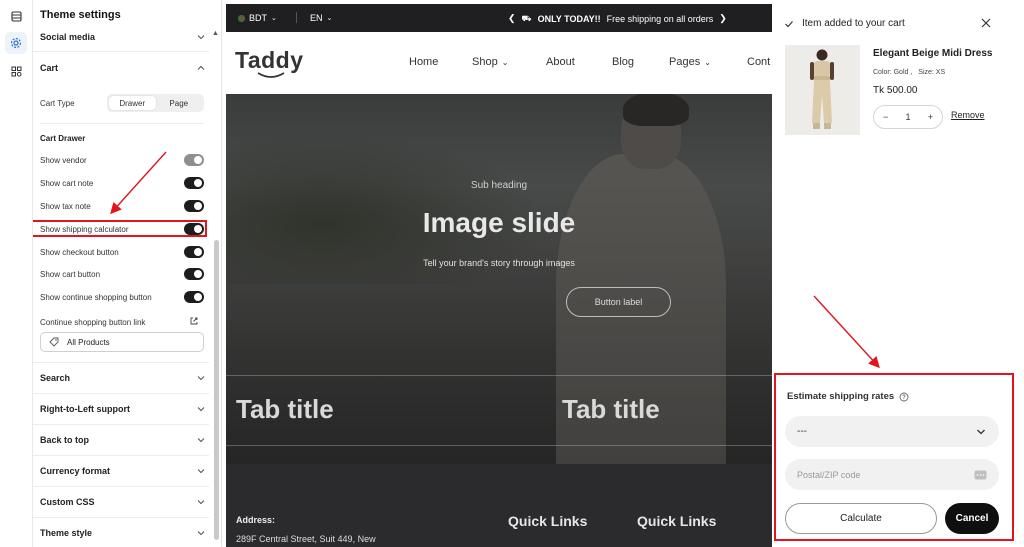 The image size is (1024, 547). What do you see at coordinates (67, 502) in the screenshot?
I see `section-label: Custom CSS` at bounding box center [67, 502].